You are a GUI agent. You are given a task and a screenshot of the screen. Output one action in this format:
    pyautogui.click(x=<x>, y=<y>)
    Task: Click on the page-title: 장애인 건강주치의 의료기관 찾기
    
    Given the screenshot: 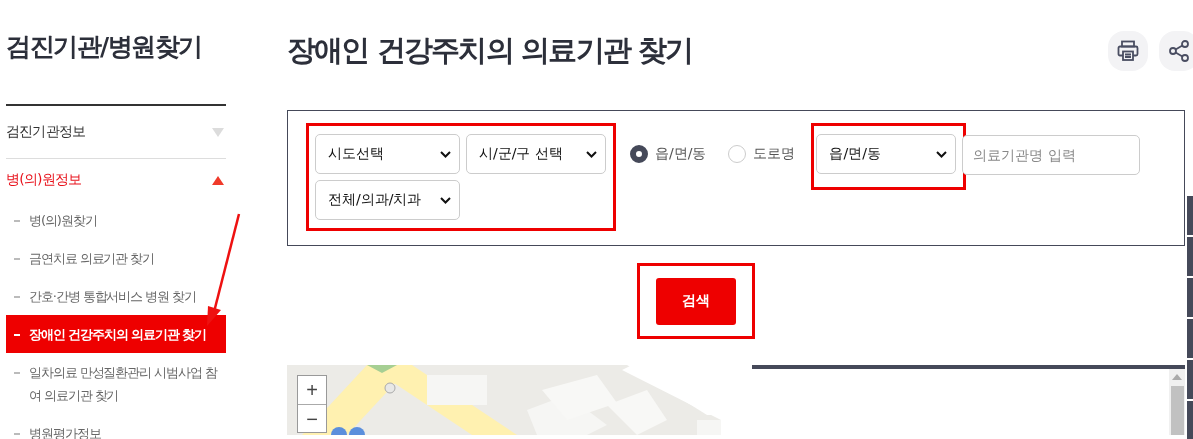 What is the action you would take?
    pyautogui.click(x=490, y=51)
    